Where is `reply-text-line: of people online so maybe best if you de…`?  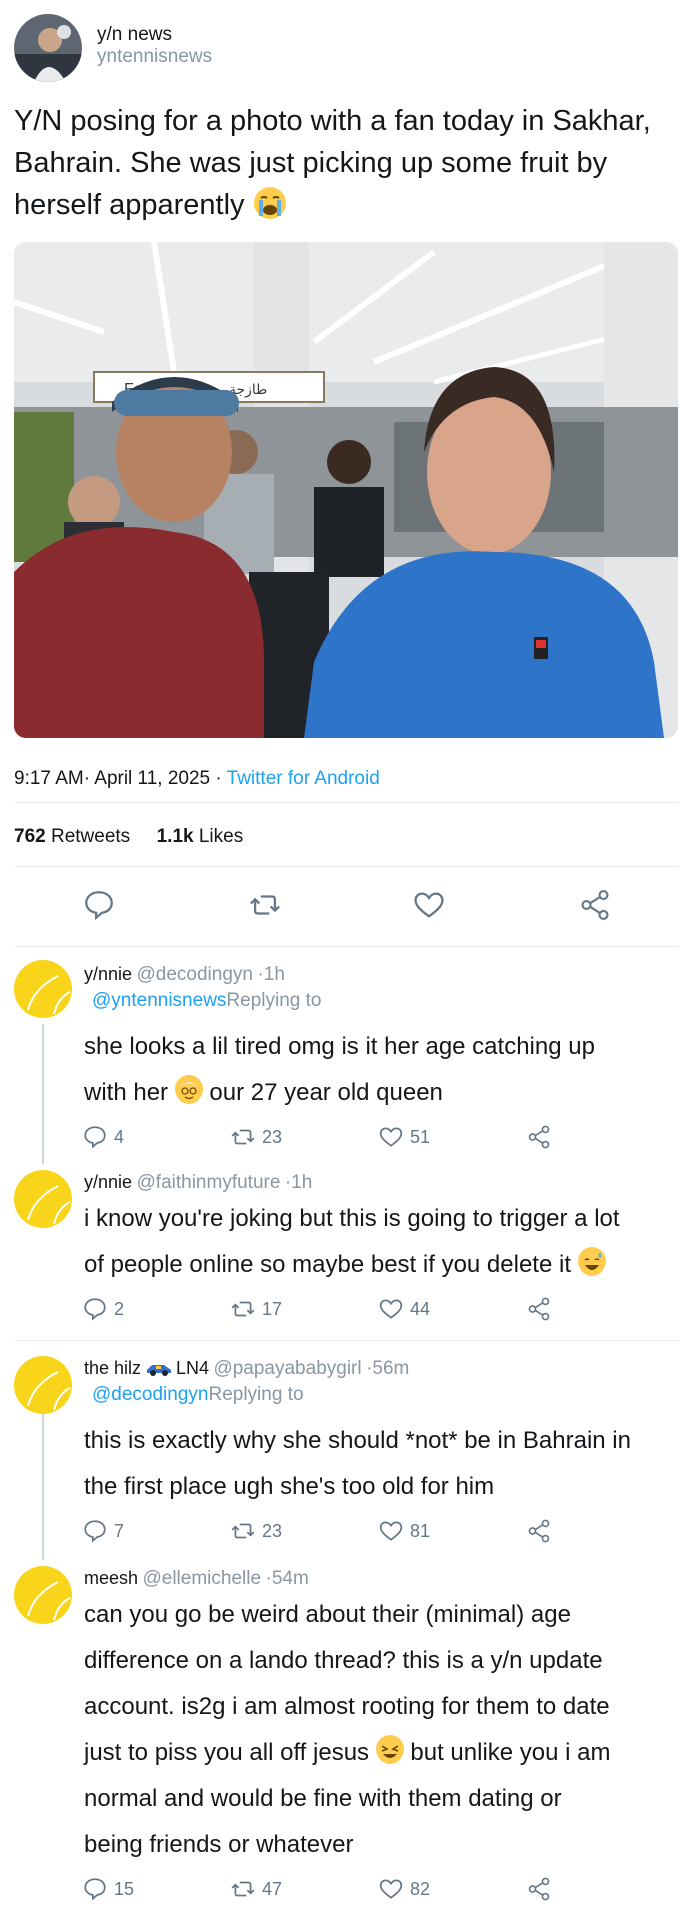 reply-text-line: of people online so maybe best if you de… is located at coordinates (384, 1265).